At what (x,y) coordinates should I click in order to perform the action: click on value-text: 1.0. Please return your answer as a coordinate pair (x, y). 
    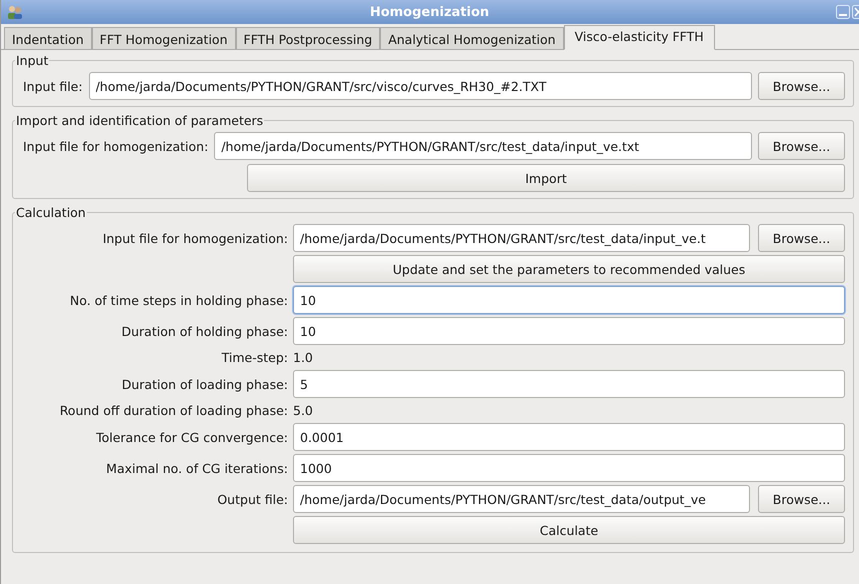
    Looking at the image, I should click on (303, 358).